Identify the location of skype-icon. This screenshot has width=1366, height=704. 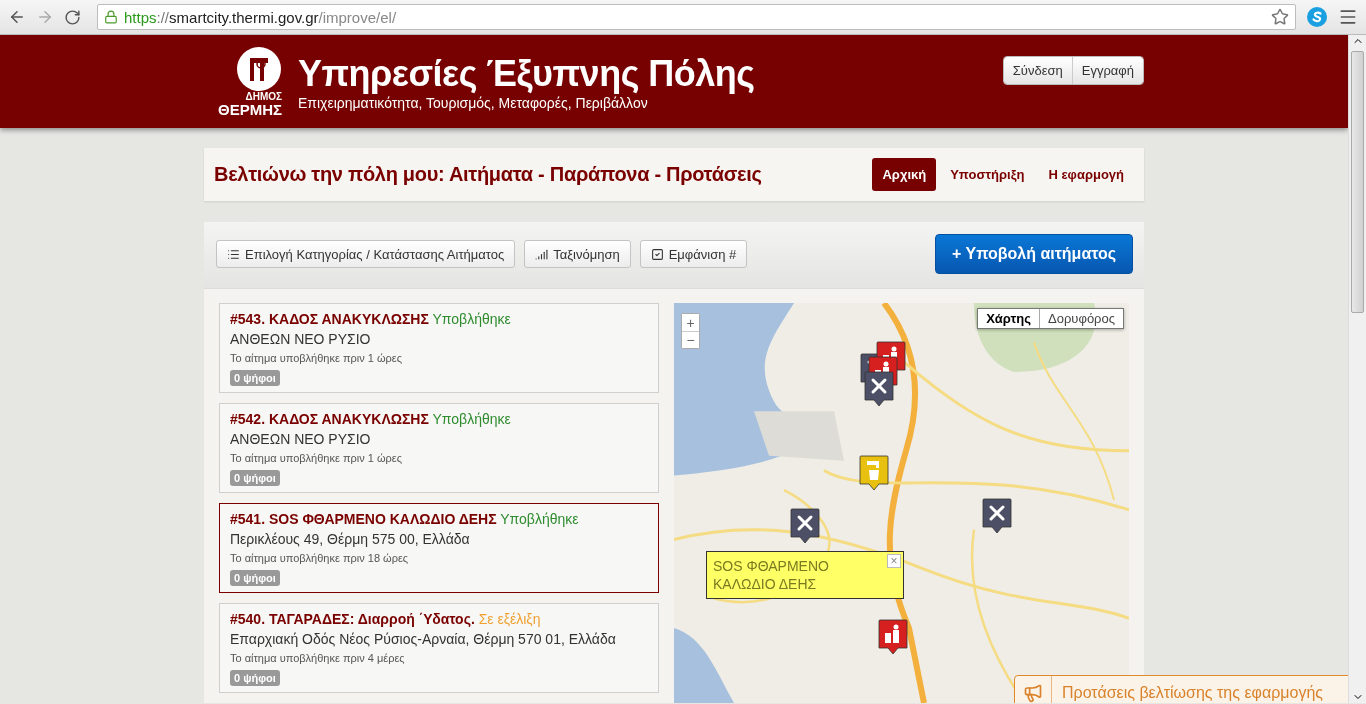
(1317, 17).